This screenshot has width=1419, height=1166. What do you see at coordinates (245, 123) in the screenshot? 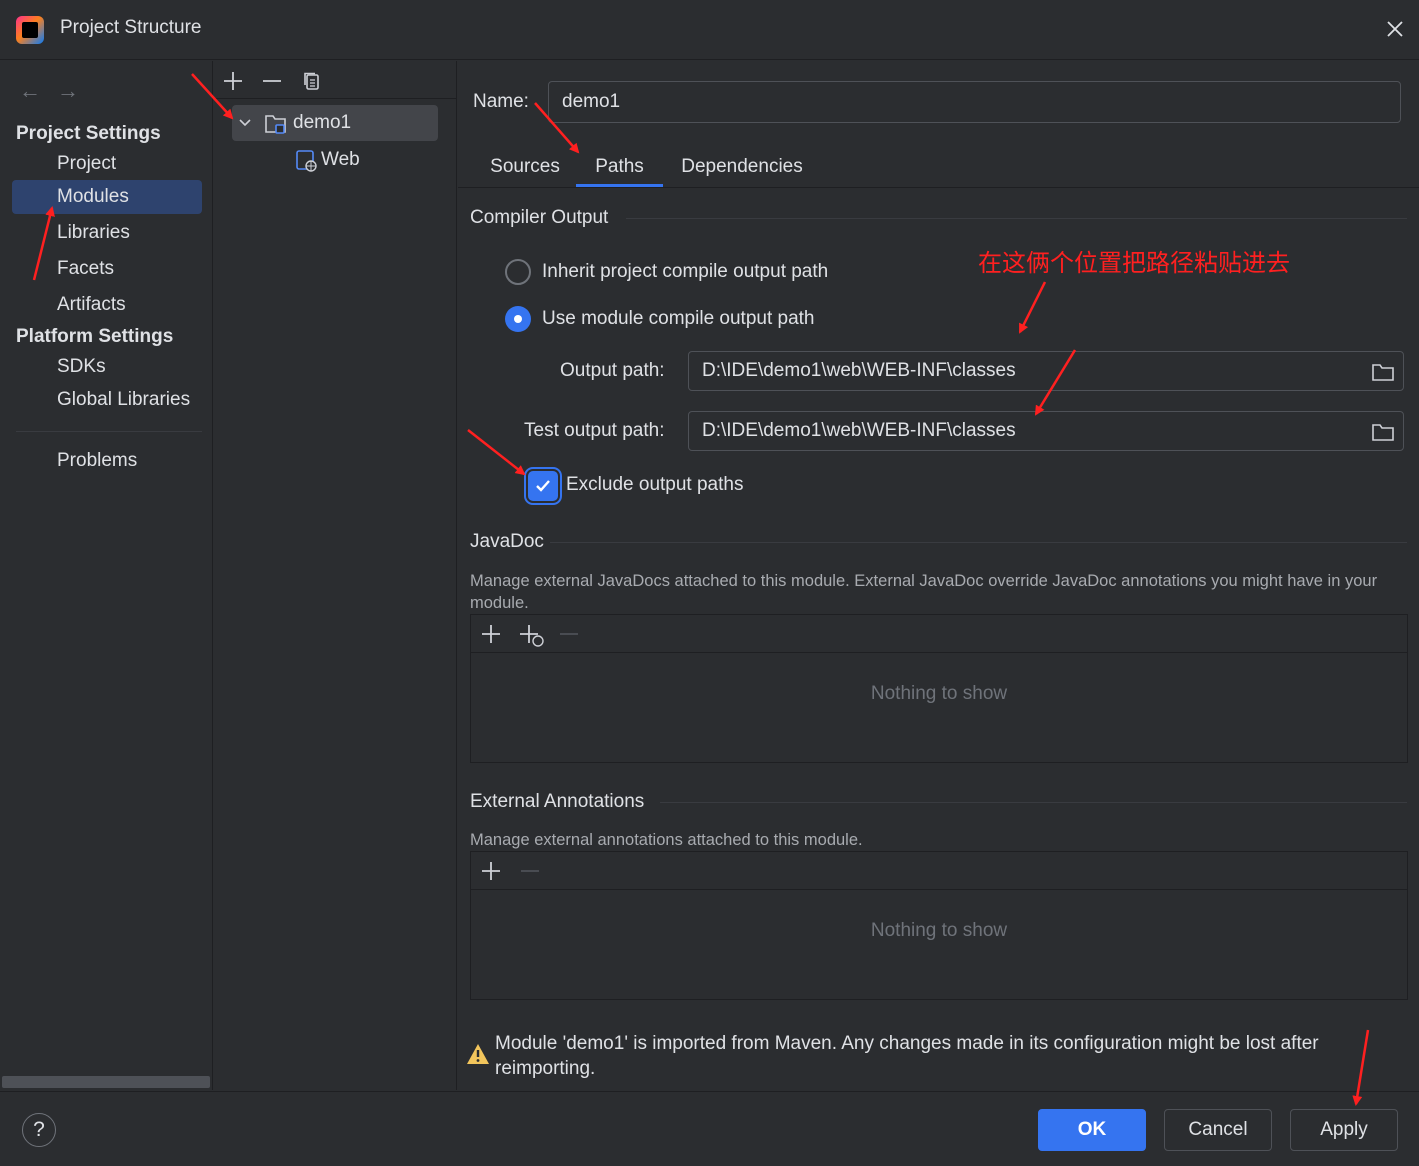
I see `chevron-down-icon` at bounding box center [245, 123].